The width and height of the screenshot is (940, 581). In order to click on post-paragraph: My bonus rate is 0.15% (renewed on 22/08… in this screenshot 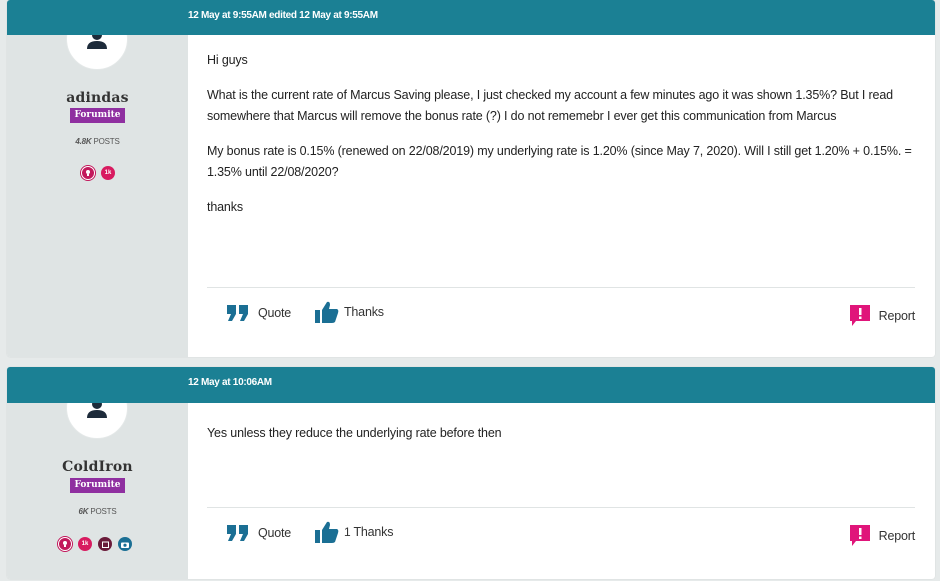, I will do `click(559, 161)`.